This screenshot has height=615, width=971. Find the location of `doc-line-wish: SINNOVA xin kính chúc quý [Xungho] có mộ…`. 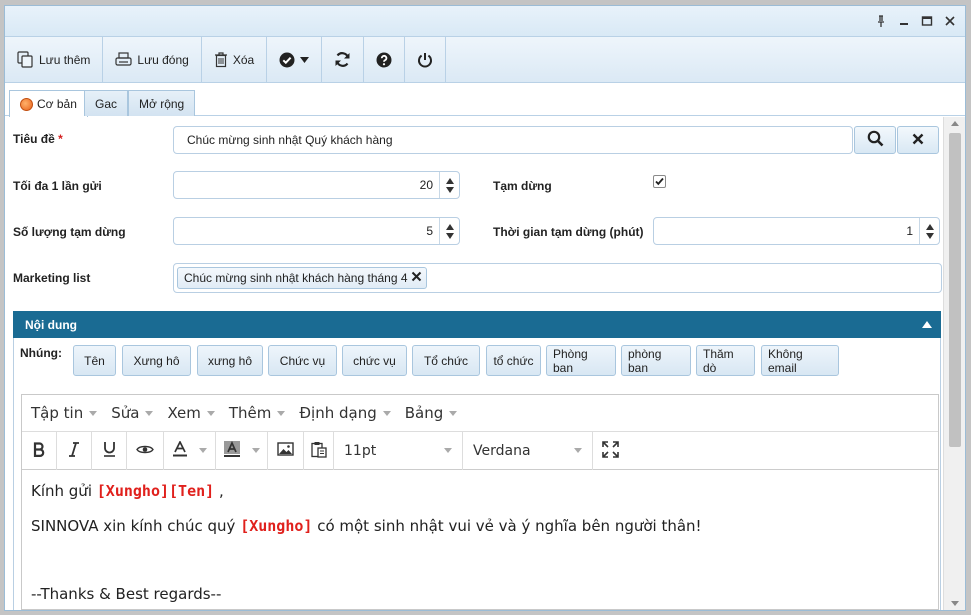

doc-line-wish: SINNOVA xin kính chúc quý [Xungho] có mộ… is located at coordinates (480, 526).